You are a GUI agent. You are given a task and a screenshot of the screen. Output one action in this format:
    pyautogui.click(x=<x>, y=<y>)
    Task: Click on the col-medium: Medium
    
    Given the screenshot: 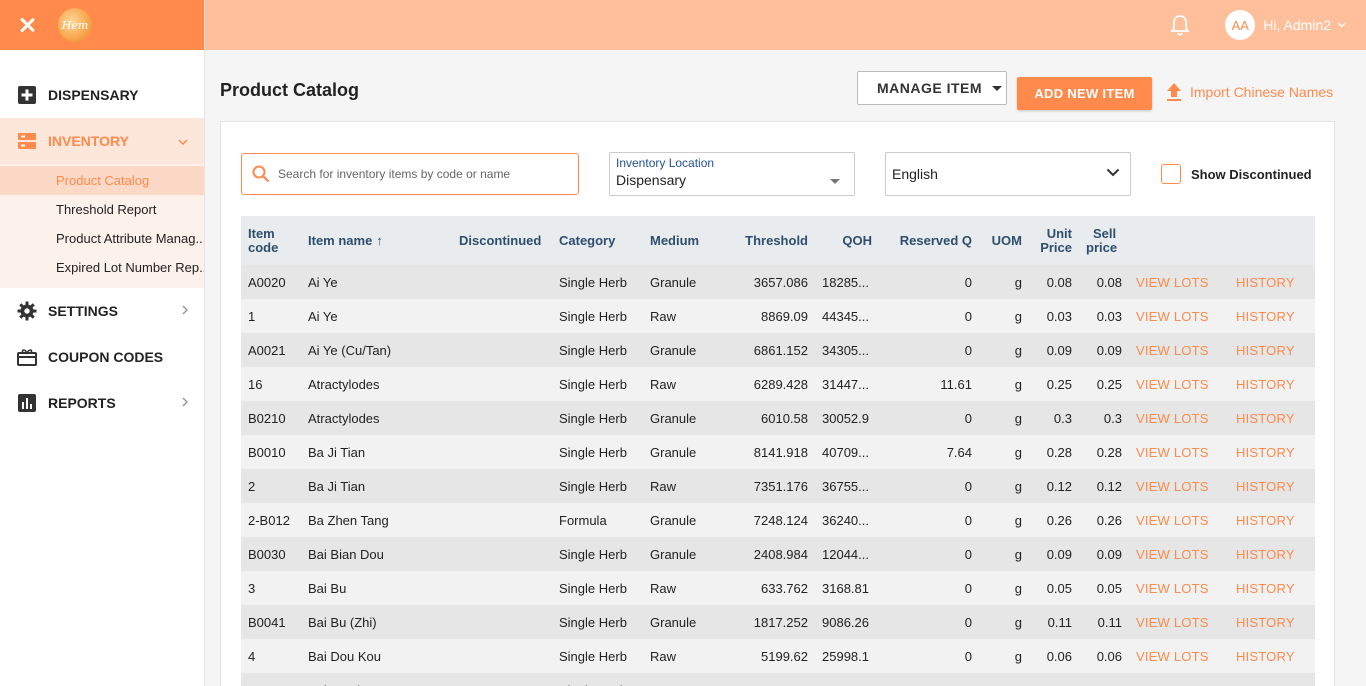 What is the action you would take?
    pyautogui.click(x=683, y=240)
    